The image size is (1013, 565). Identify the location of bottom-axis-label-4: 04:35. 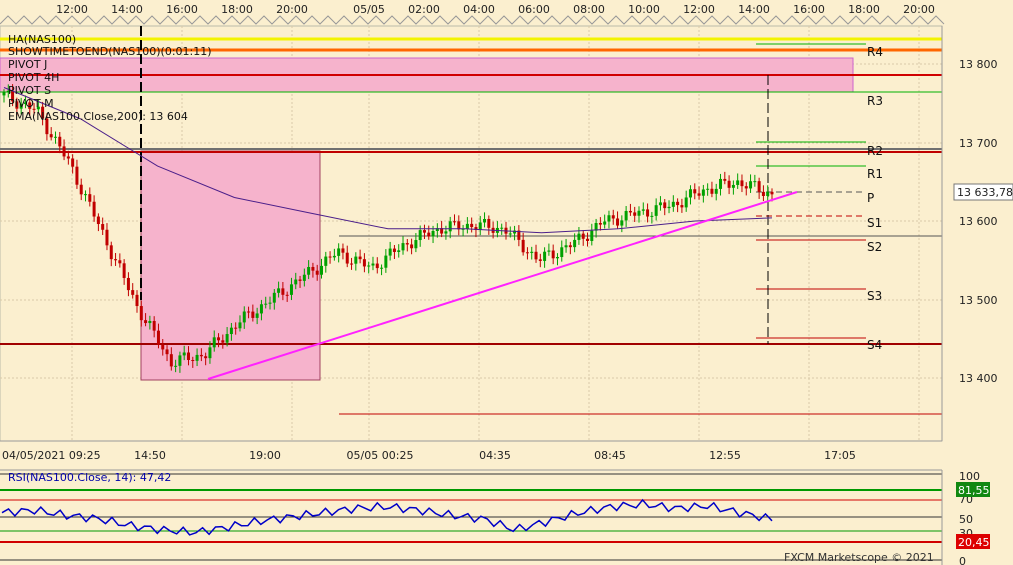
(495, 455).